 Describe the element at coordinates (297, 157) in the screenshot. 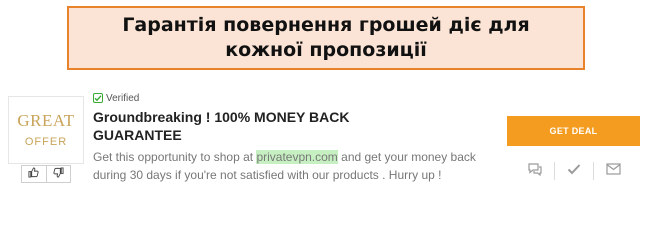

I see `store-link: privatevpn.com` at that location.